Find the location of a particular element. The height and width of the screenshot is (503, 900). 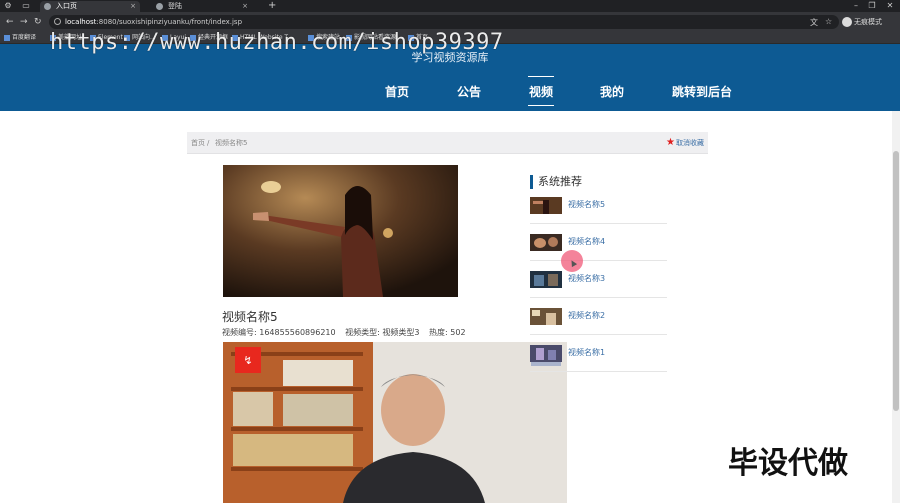

window-menu-icon: ⚙ is located at coordinates (8, 6).